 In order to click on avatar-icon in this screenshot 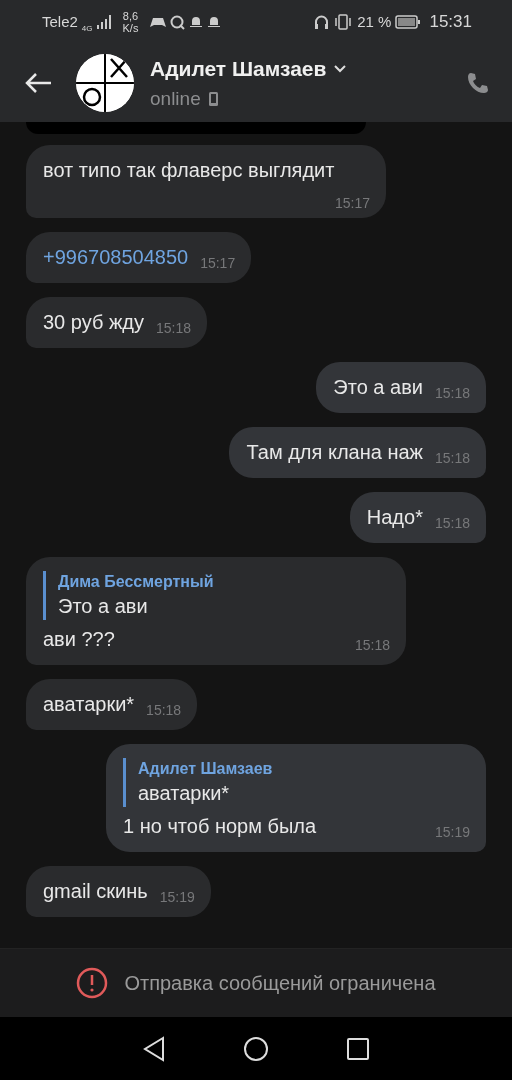, I will do `click(105, 83)`.